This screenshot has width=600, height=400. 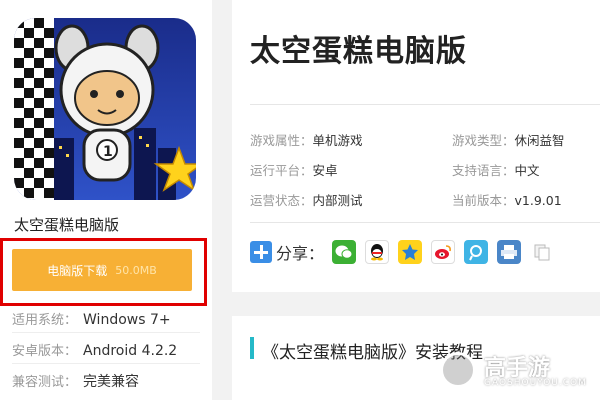 What do you see at coordinates (306, 200) in the screenshot?
I see `attr-status: 运营状态：内部测试` at bounding box center [306, 200].